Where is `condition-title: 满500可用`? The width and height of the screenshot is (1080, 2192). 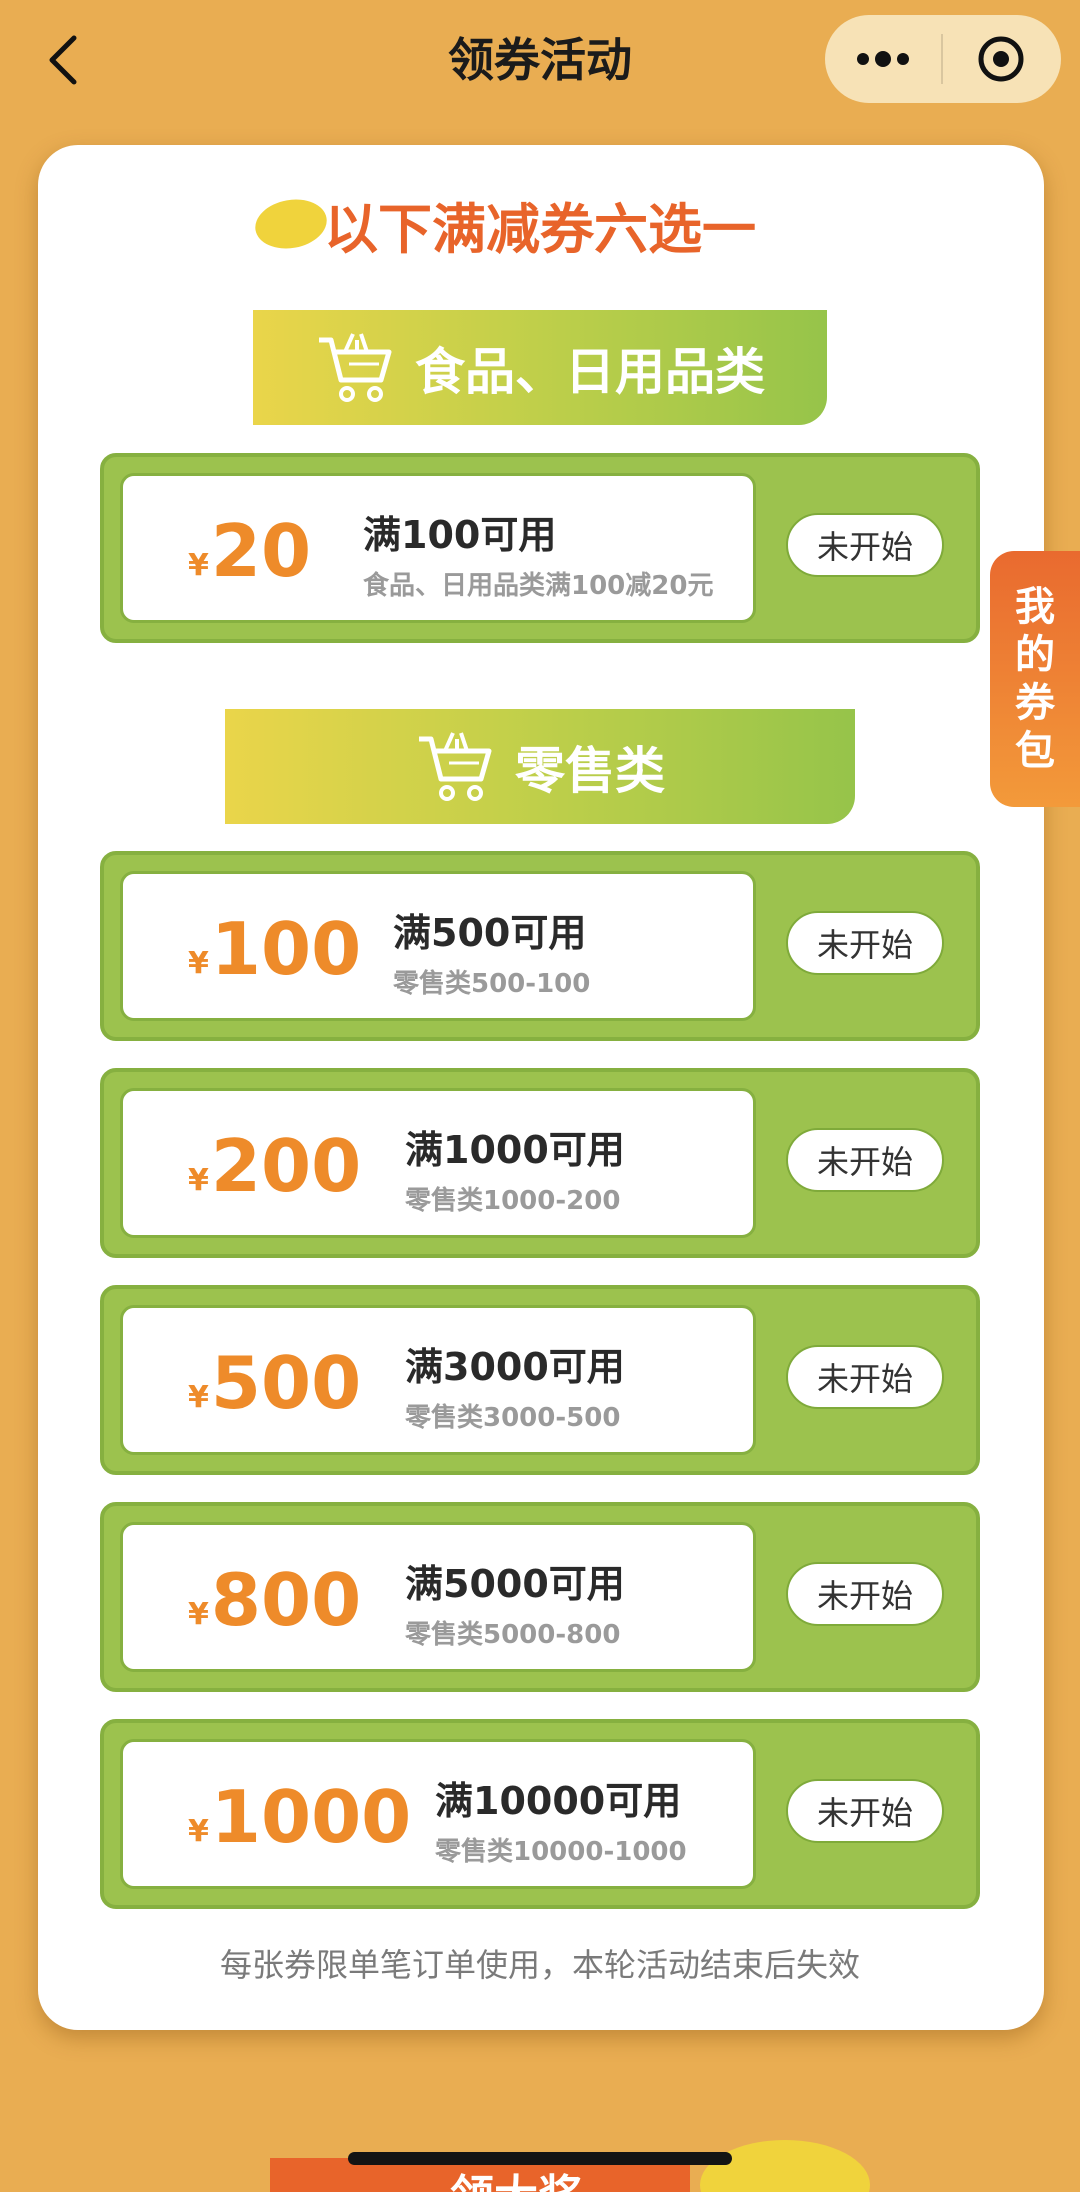
condition-title: 满500可用 is located at coordinates (490, 933).